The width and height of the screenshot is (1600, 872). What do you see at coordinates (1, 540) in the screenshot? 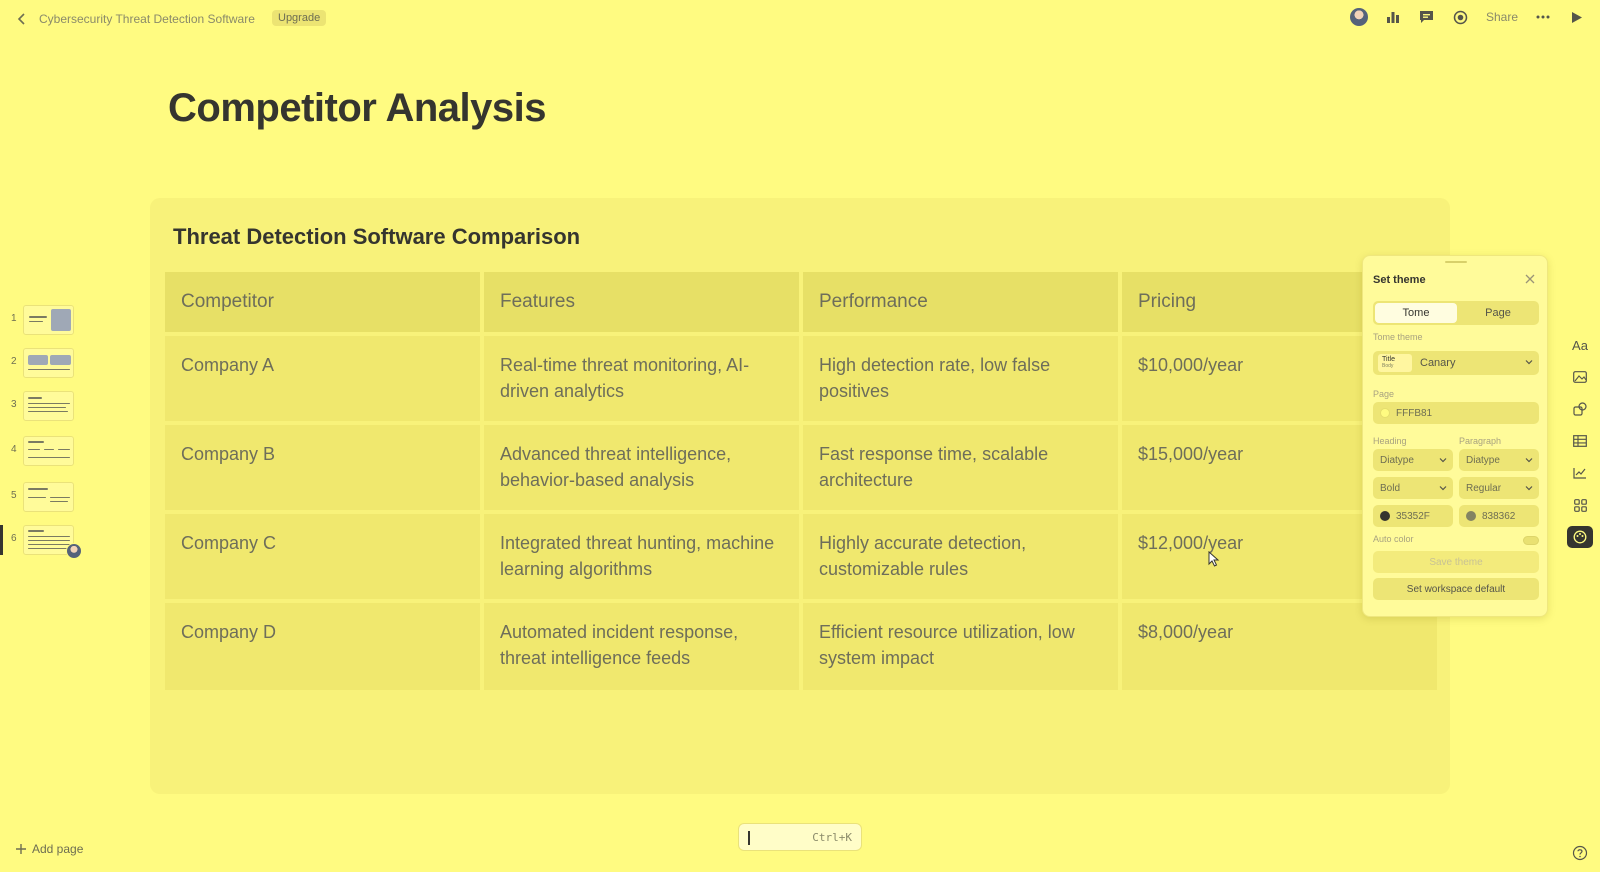
I see `active-slide-indicator` at bounding box center [1, 540].